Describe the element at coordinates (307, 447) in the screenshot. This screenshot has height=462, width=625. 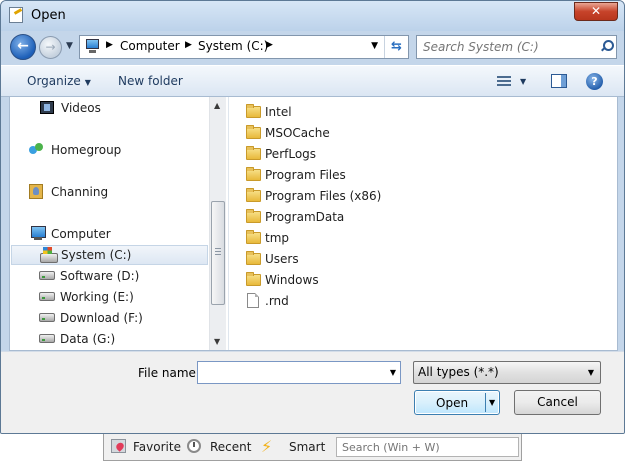
I see `smart-button: Smart` at that location.